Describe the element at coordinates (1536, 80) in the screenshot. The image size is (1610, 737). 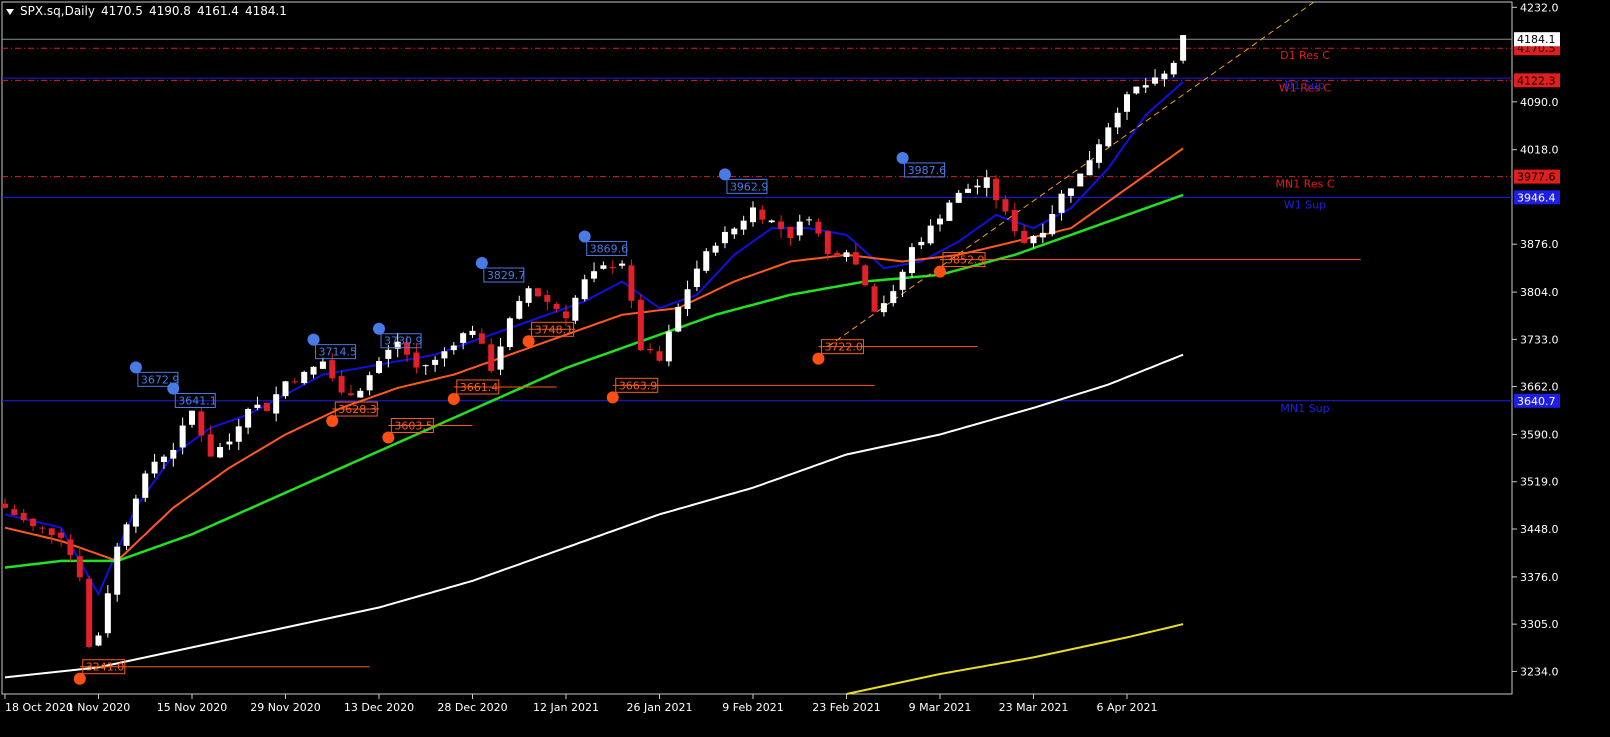
I see `level-price-tag-label: 4122.3` at that location.